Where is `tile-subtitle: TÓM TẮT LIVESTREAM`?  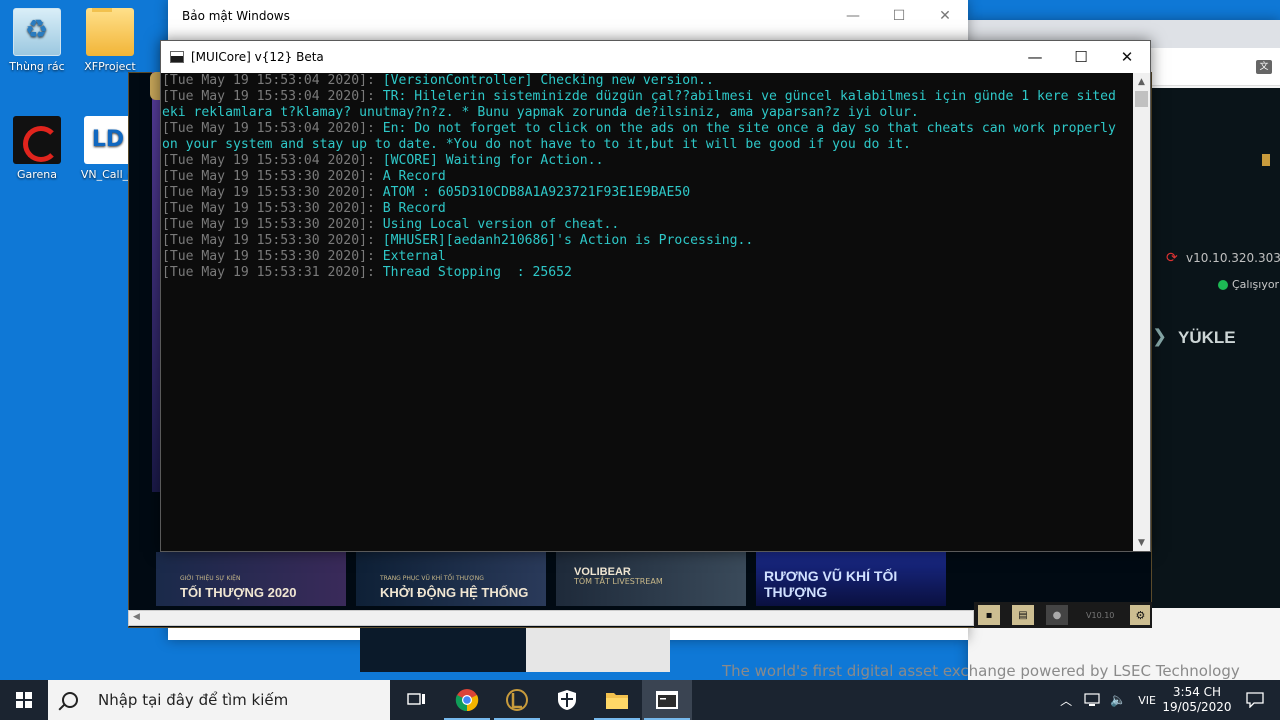 tile-subtitle: TÓM TẮT LIVESTREAM is located at coordinates (618, 581).